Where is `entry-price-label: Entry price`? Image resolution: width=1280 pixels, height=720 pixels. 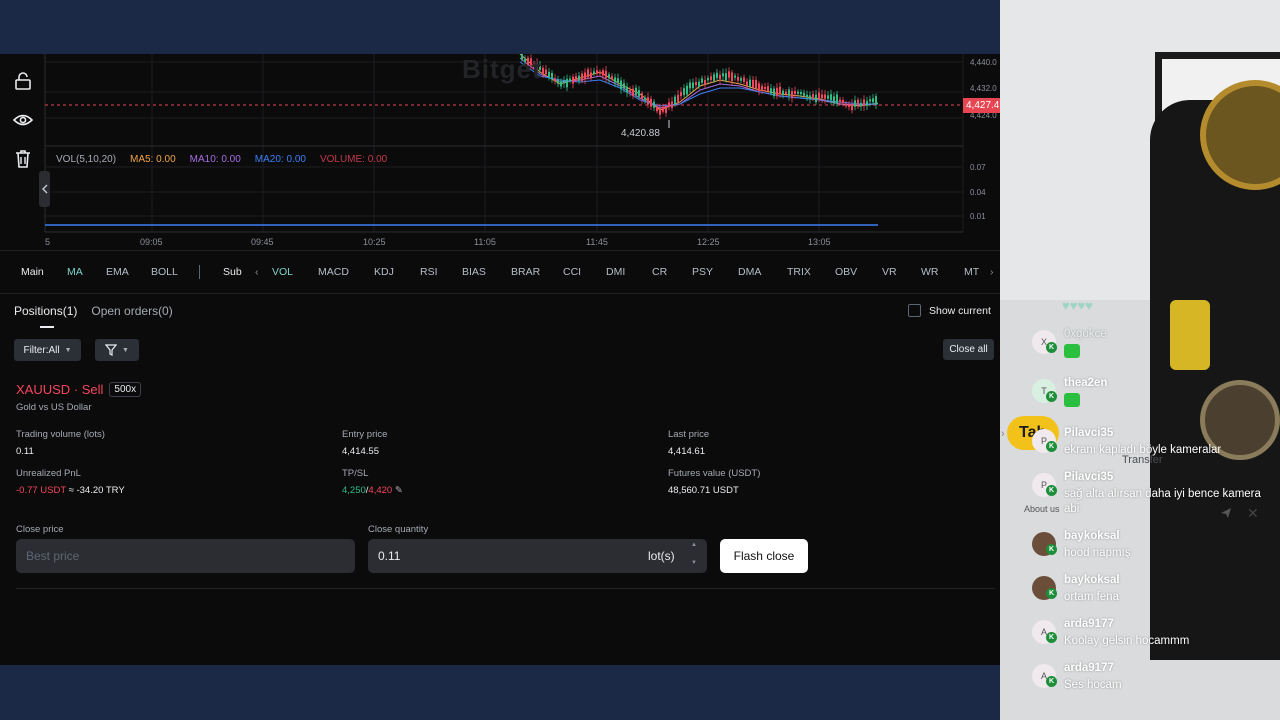
entry-price-label: Entry price is located at coordinates (365, 434).